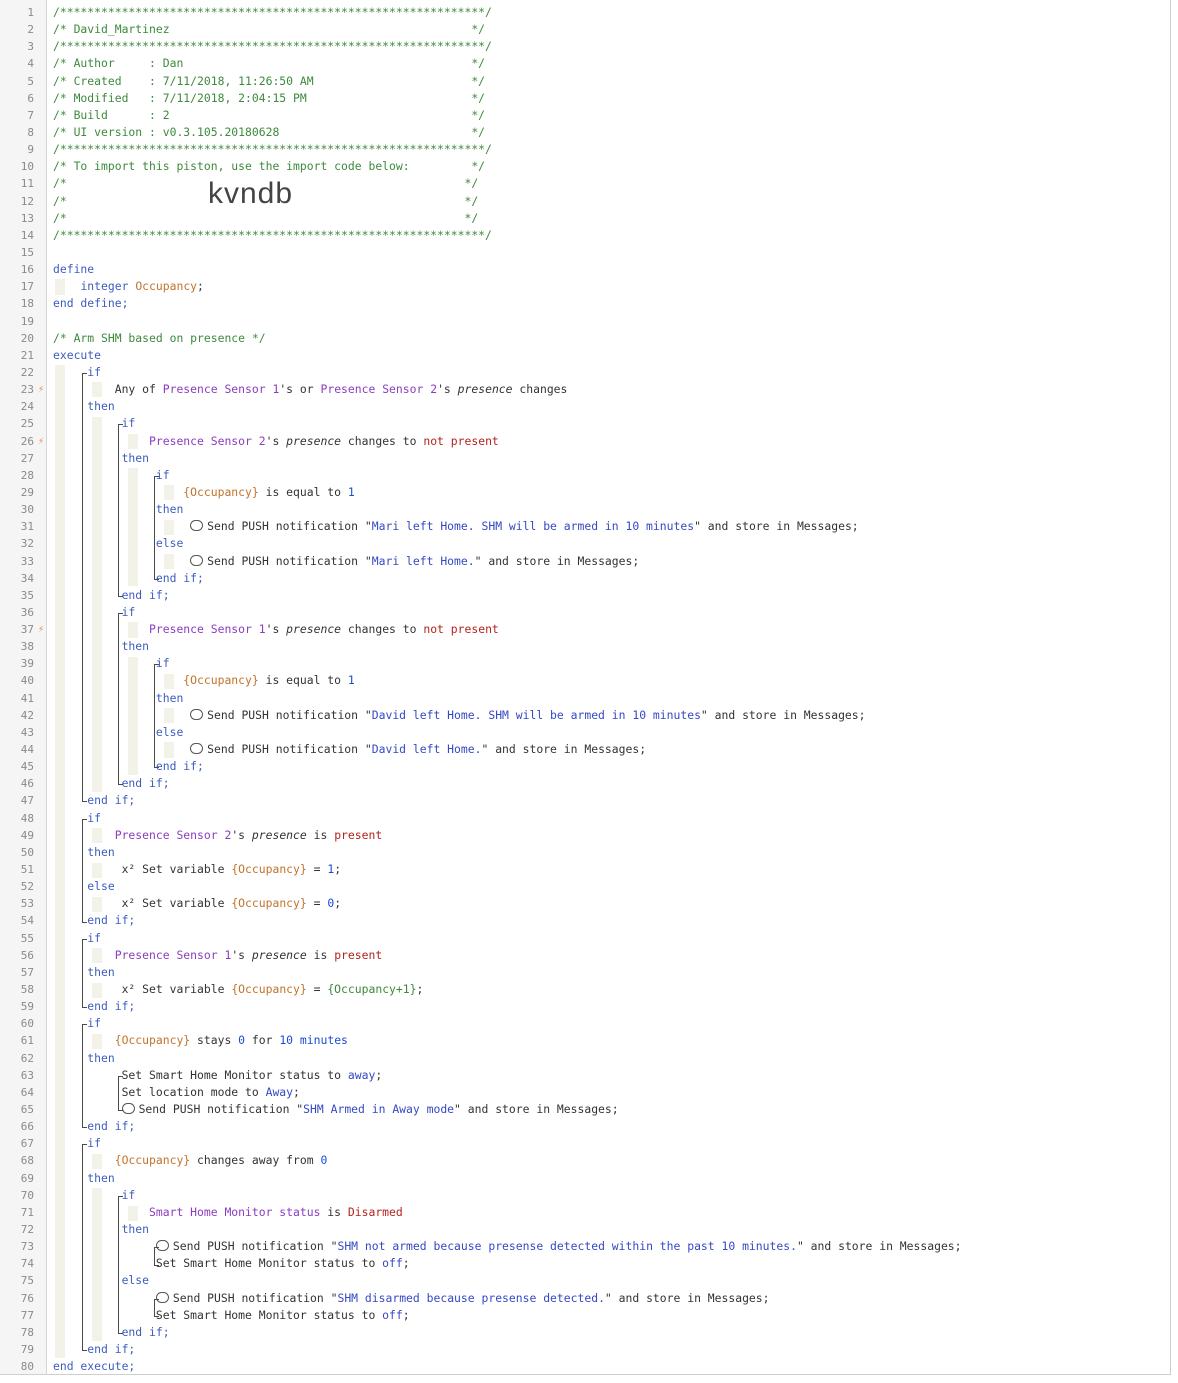 The width and height of the screenshot is (1178, 1383). Describe the element at coordinates (471, 1297) in the screenshot. I see `code-token: SHM disarmed because presense detected.` at that location.